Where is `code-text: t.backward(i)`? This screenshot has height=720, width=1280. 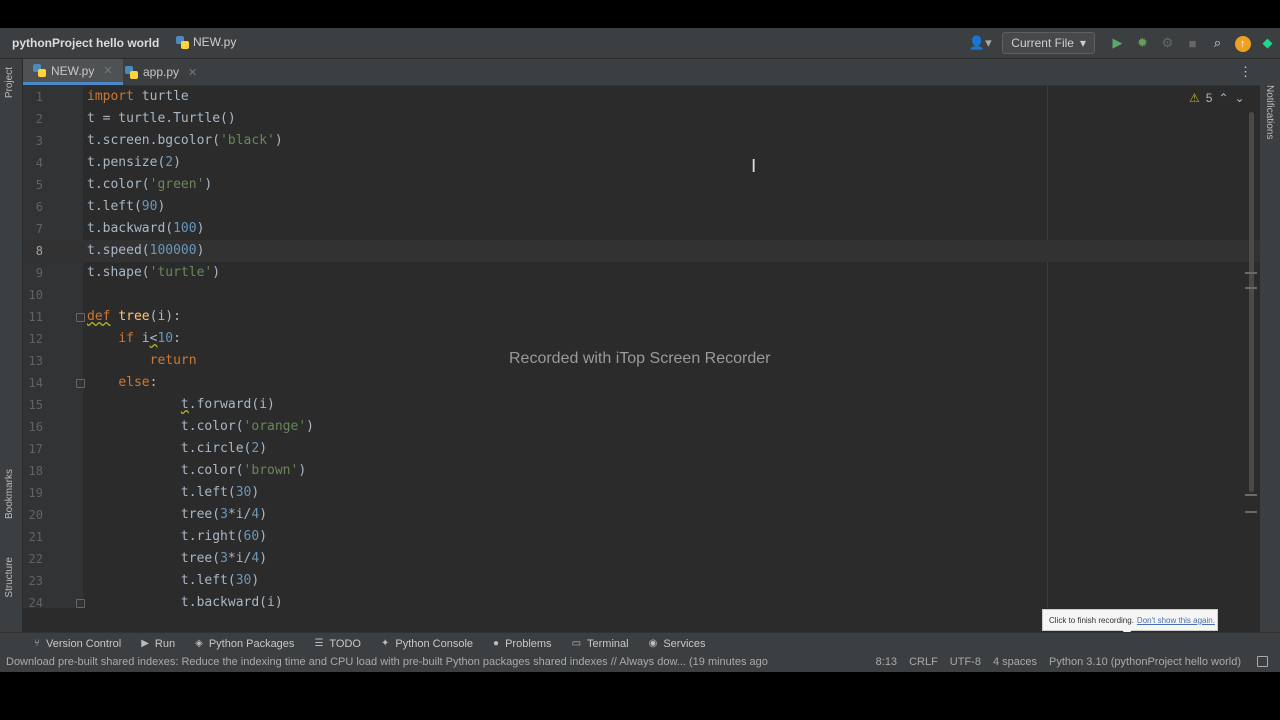 code-text: t.backward(i) is located at coordinates (185, 601).